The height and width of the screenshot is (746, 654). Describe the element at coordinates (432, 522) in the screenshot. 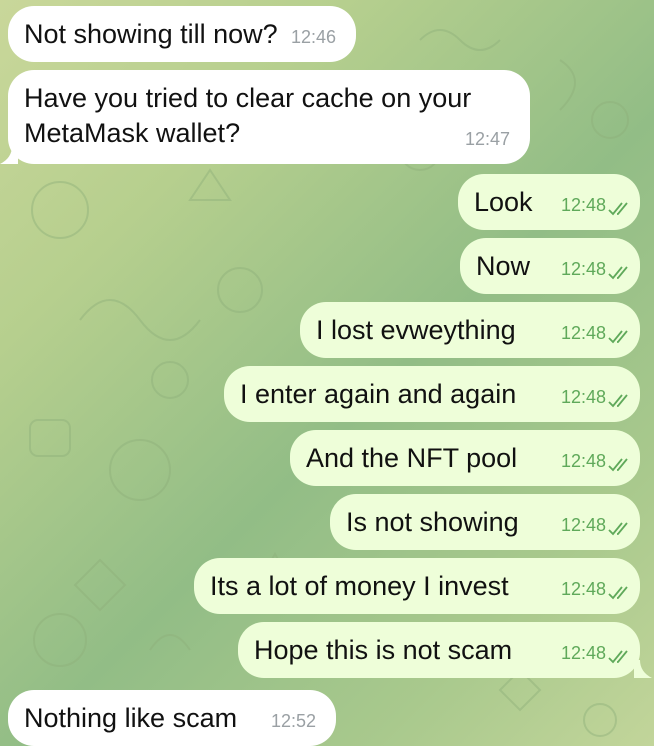

I see `message-text: Is not showing` at that location.